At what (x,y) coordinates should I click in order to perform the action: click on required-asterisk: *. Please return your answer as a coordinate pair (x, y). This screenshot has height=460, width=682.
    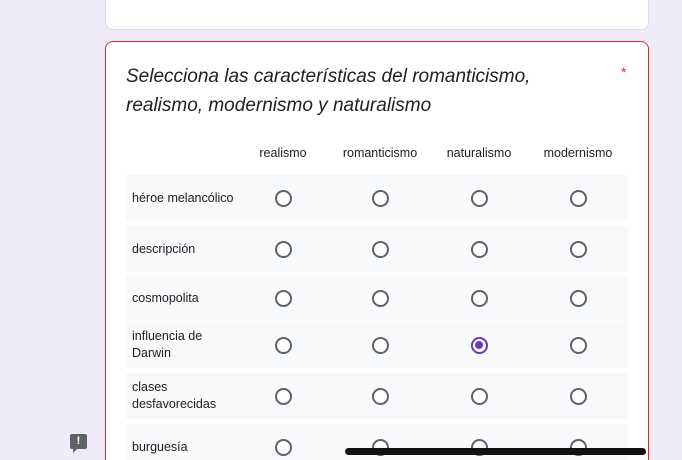
    Looking at the image, I should click on (624, 72).